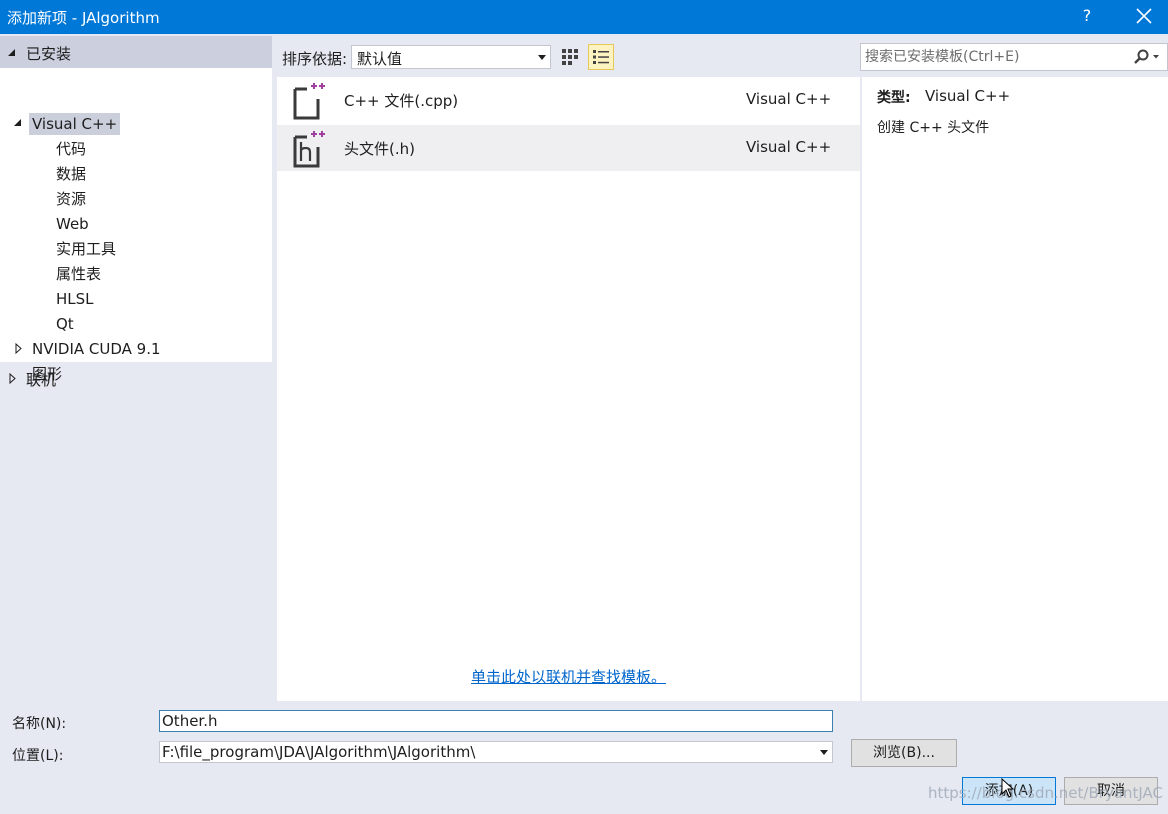  What do you see at coordinates (49, 54) in the screenshot?
I see `installed-label: 已安装` at bounding box center [49, 54].